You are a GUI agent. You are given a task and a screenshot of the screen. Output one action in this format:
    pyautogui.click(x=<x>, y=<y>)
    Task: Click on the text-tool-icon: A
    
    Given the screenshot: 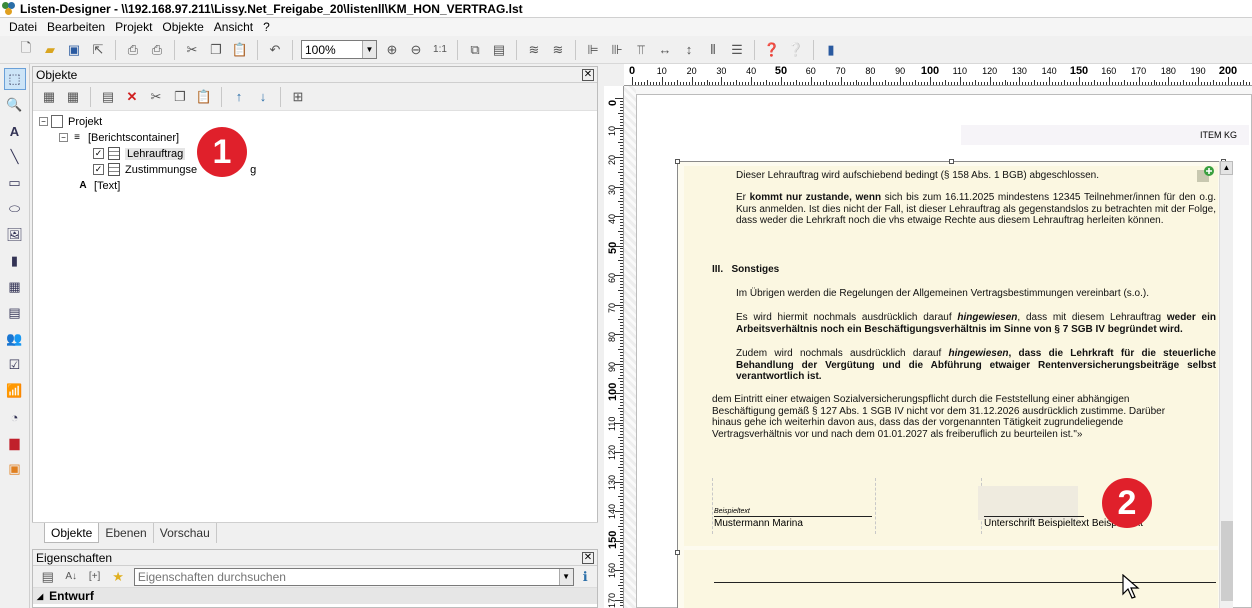 What is the action you would take?
    pyautogui.click(x=15, y=131)
    